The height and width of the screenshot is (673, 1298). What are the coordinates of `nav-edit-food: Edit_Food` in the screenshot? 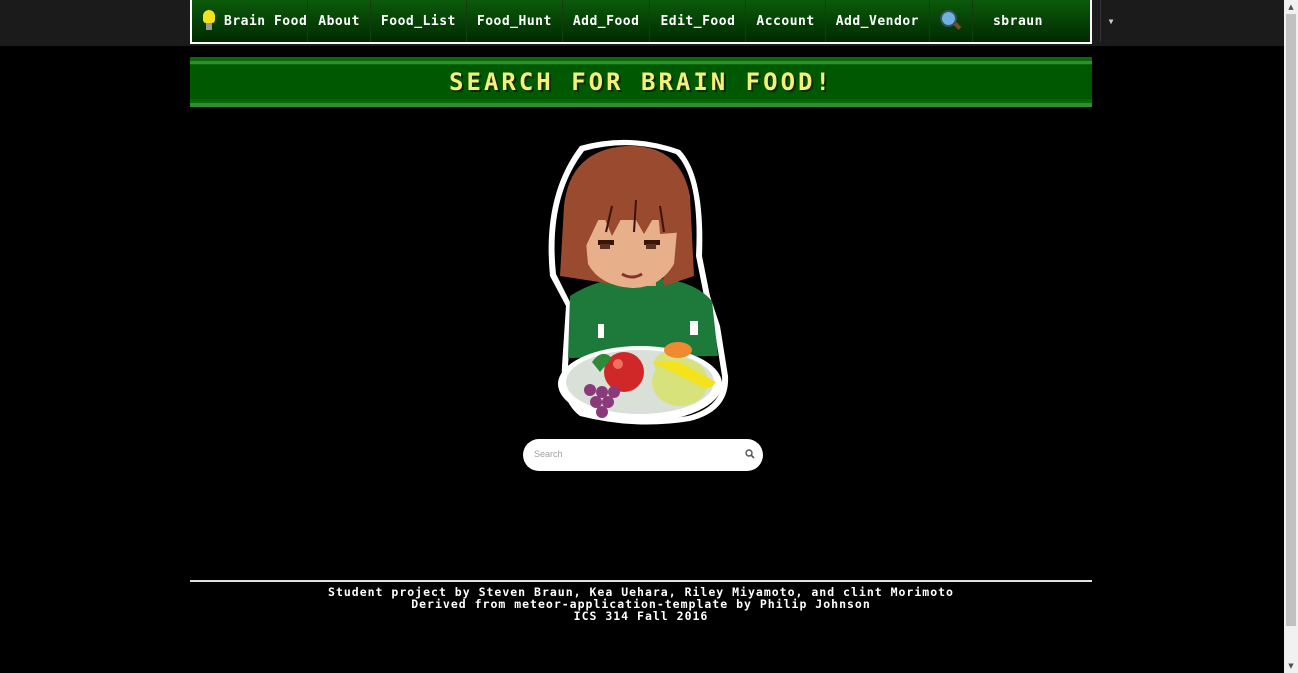 It's located at (698, 21).